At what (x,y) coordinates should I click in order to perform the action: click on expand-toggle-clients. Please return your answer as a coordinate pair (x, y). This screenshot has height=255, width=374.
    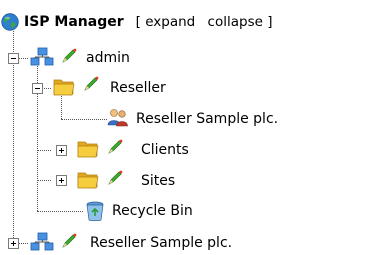
    Looking at the image, I should click on (61, 150).